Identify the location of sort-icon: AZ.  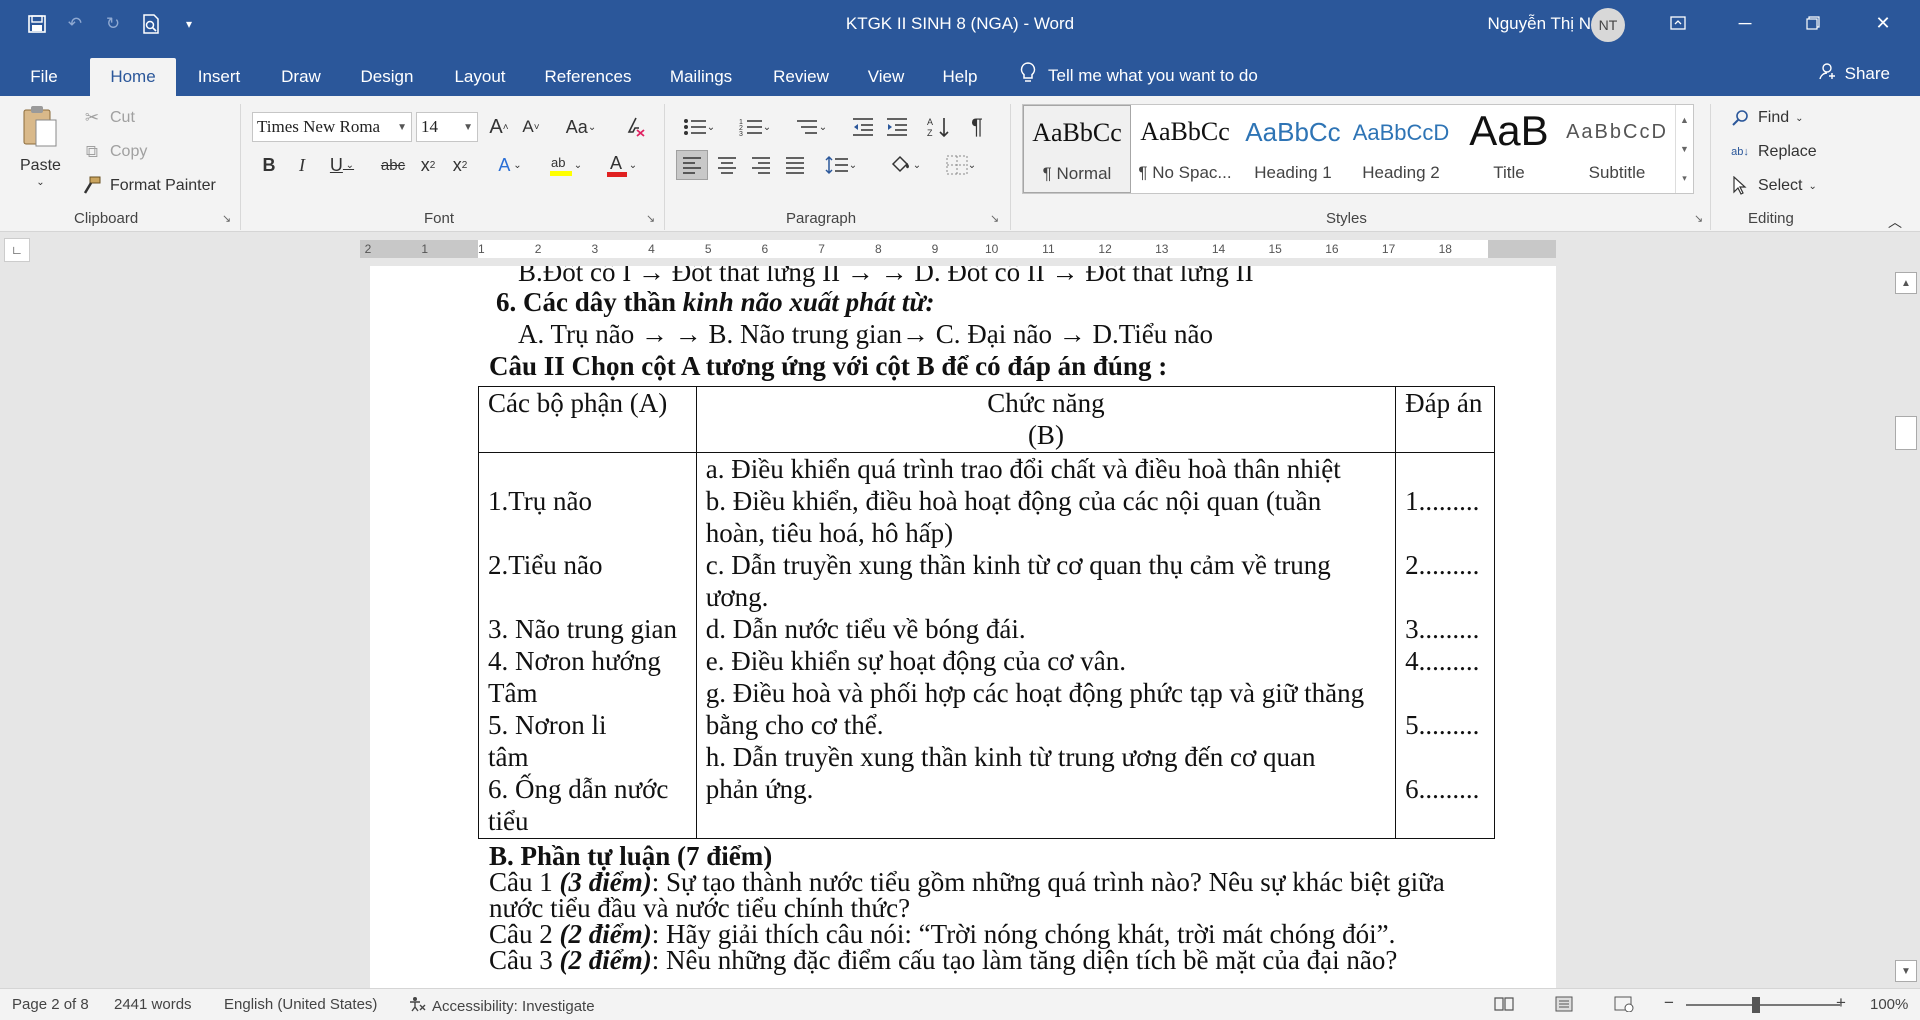
(939, 127).